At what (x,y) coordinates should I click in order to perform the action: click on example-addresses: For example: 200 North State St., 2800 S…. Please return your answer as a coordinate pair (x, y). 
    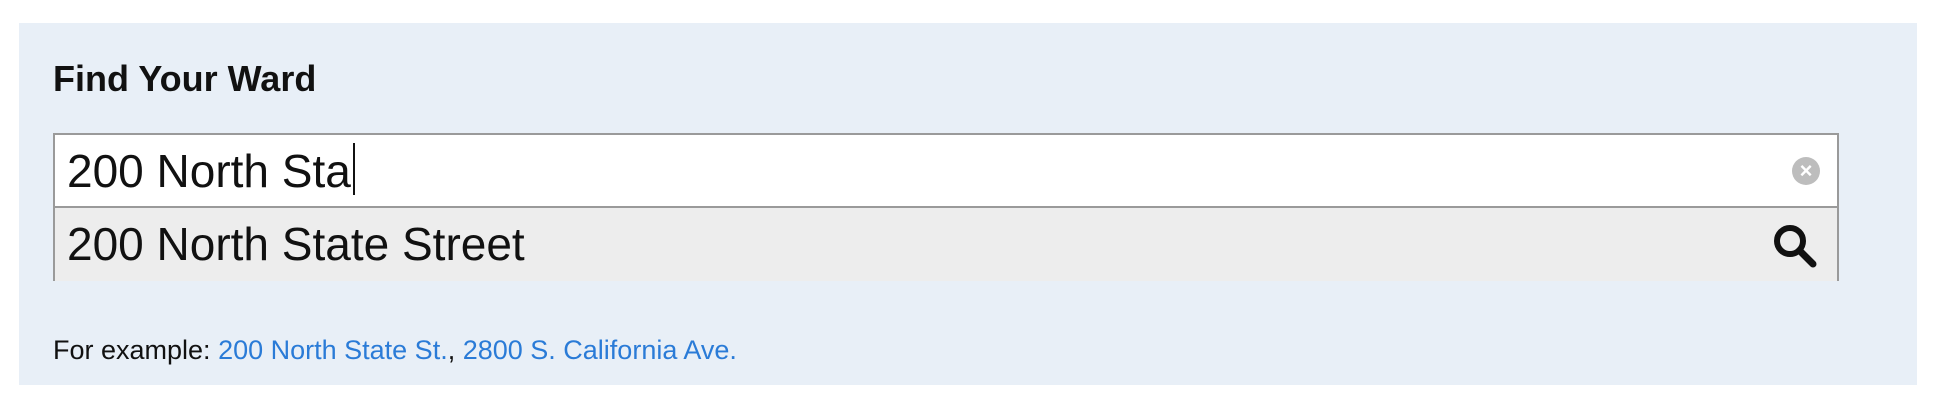
    Looking at the image, I should click on (395, 350).